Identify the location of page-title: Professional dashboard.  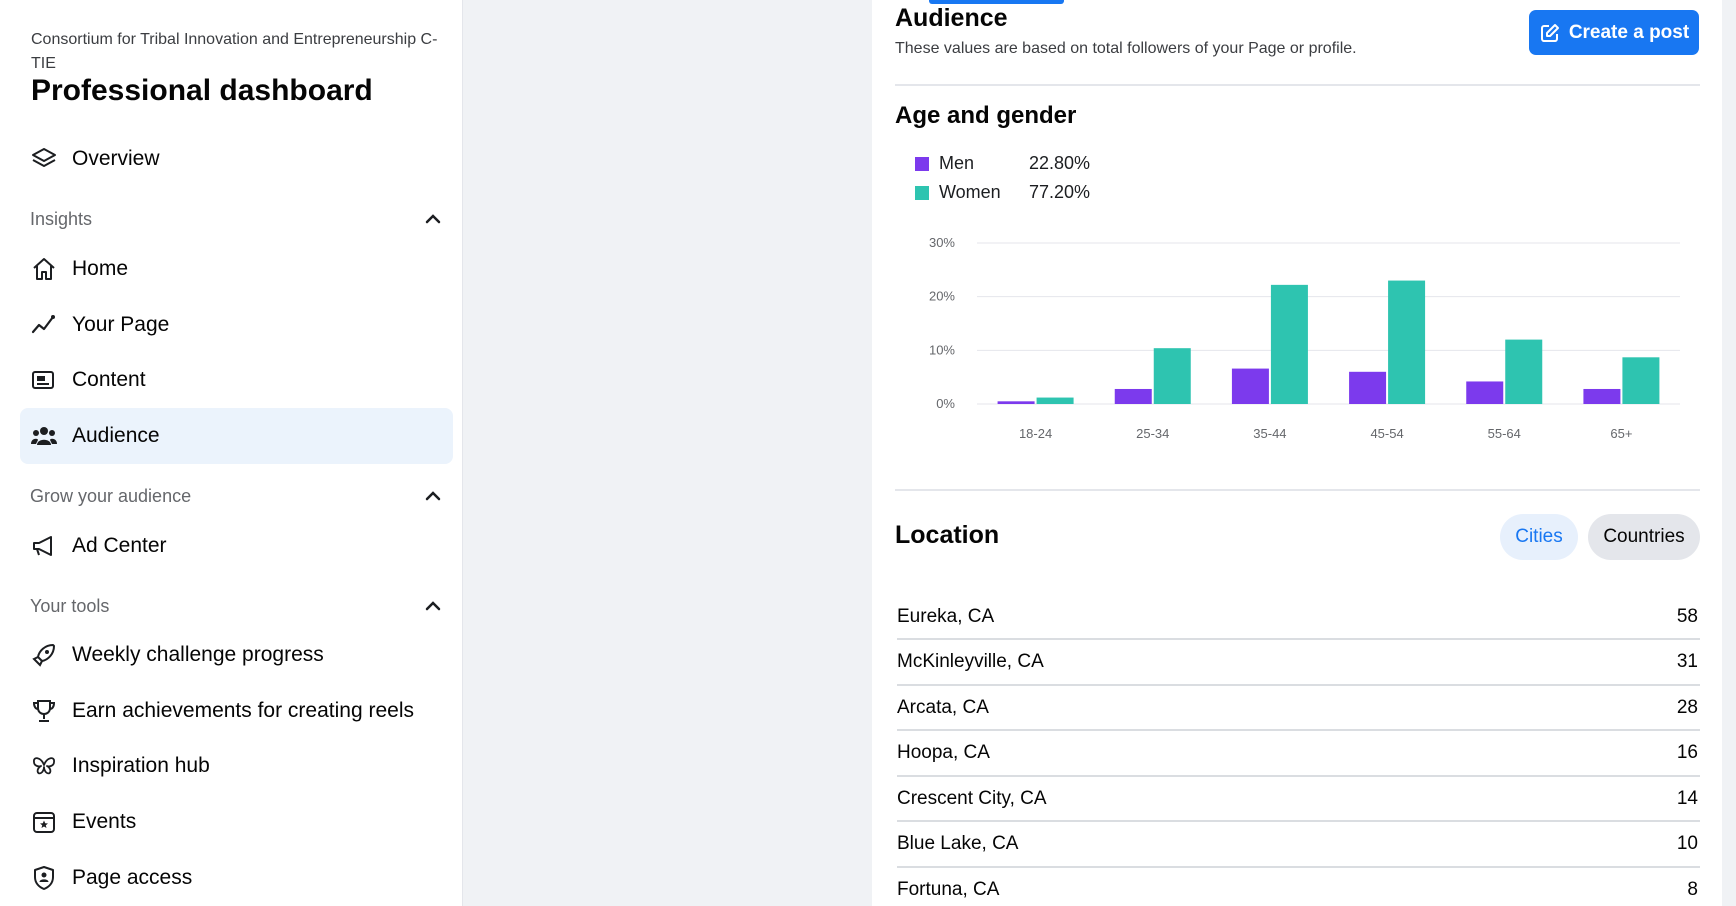
(202, 90).